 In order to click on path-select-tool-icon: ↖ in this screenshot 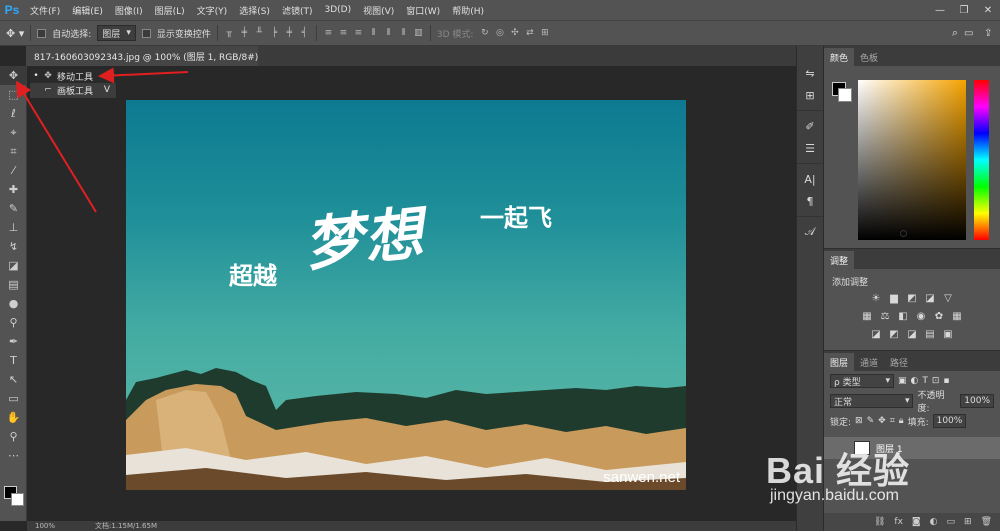, I will do `click(13, 379)`.